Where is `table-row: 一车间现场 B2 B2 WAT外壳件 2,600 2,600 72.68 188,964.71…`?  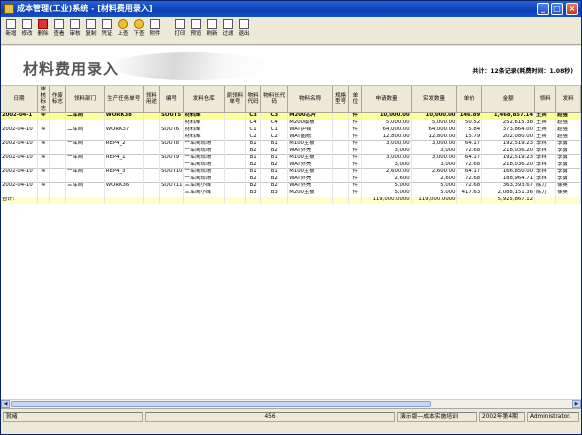
table-row: 一车间现场 B2 B2 WAT外壳件 2,600 2,600 72.68 188,964.71… is located at coordinates (291, 179).